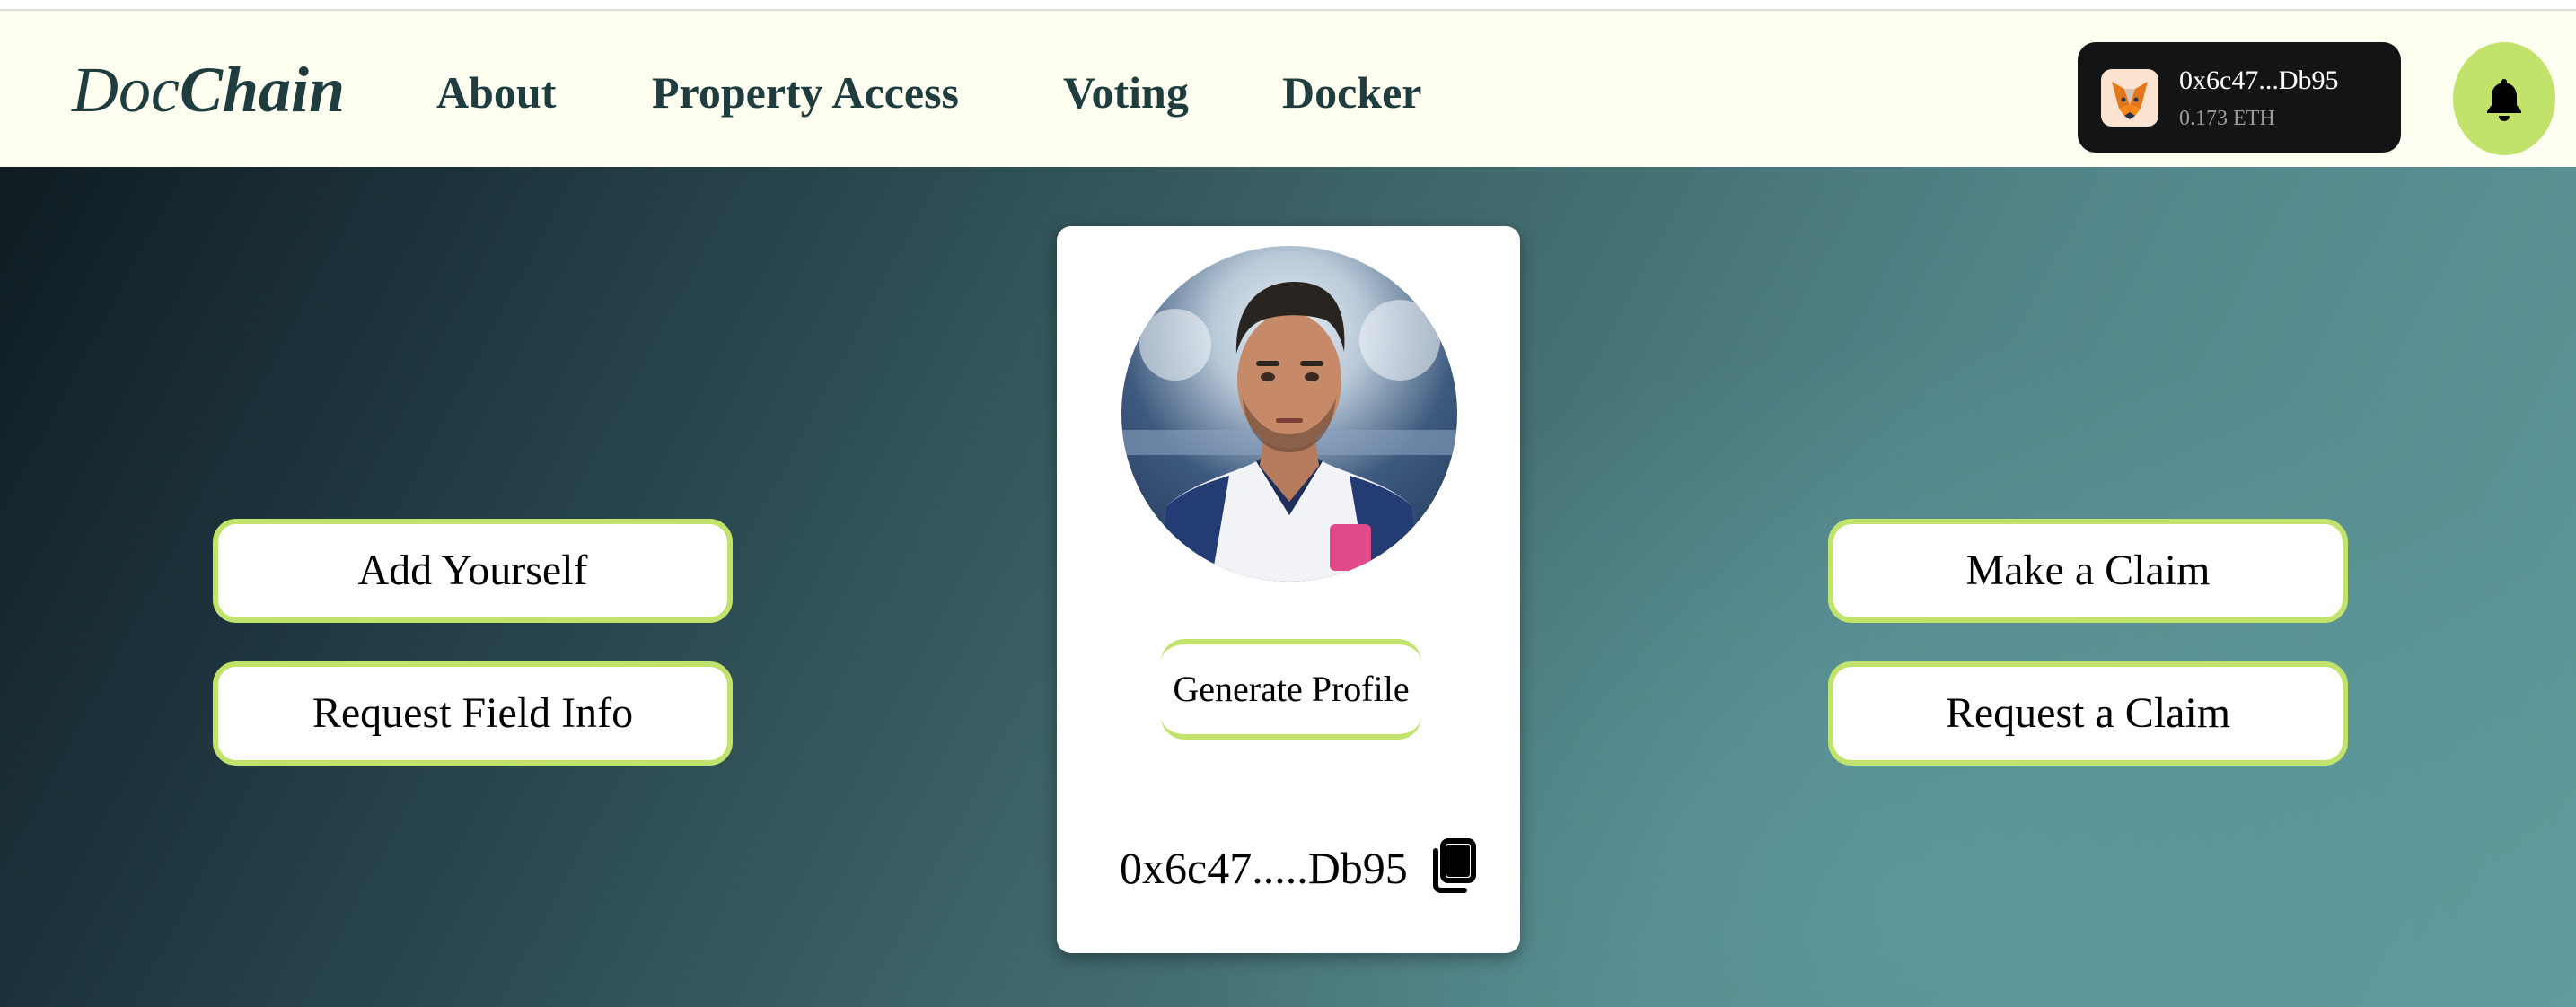 Image resolution: width=2576 pixels, height=1007 pixels. Describe the element at coordinates (1352, 92) in the screenshot. I see `nav-docker: Docker` at that location.